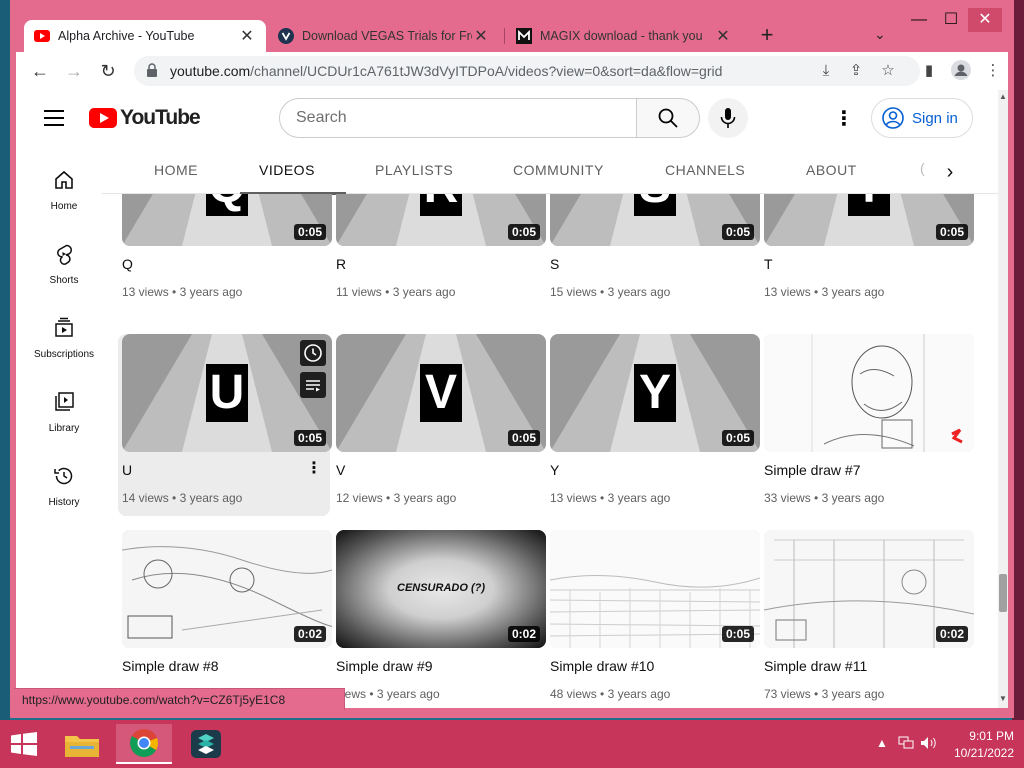 This screenshot has width=1024, height=768. Describe the element at coordinates (287, 170) in the screenshot. I see `tab-videos: VIDEOS` at that location.